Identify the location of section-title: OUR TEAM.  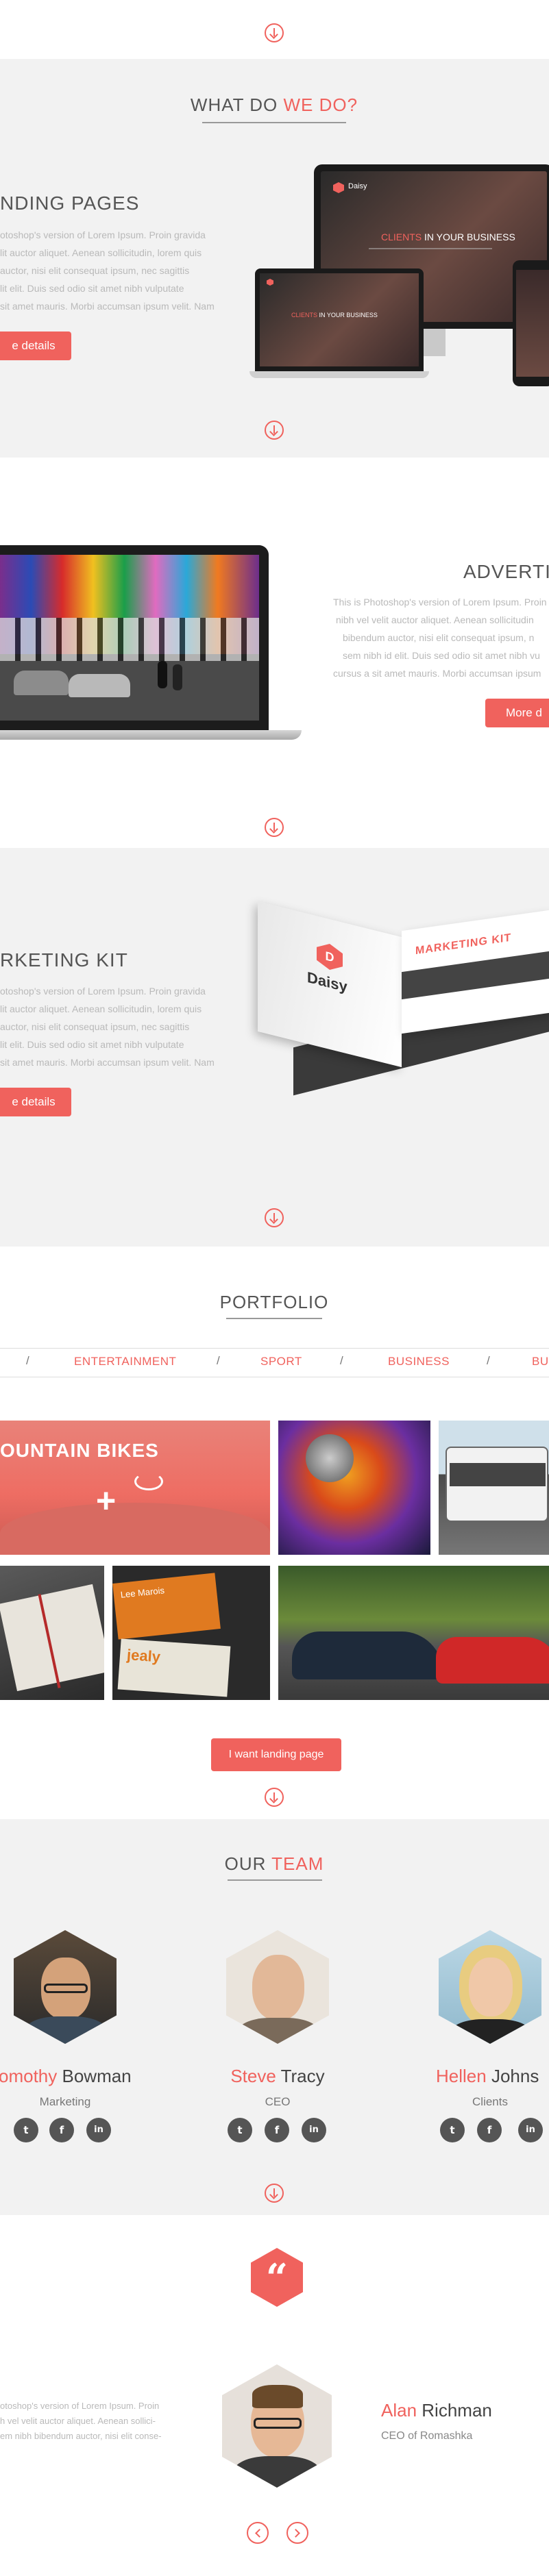
(274, 1864).